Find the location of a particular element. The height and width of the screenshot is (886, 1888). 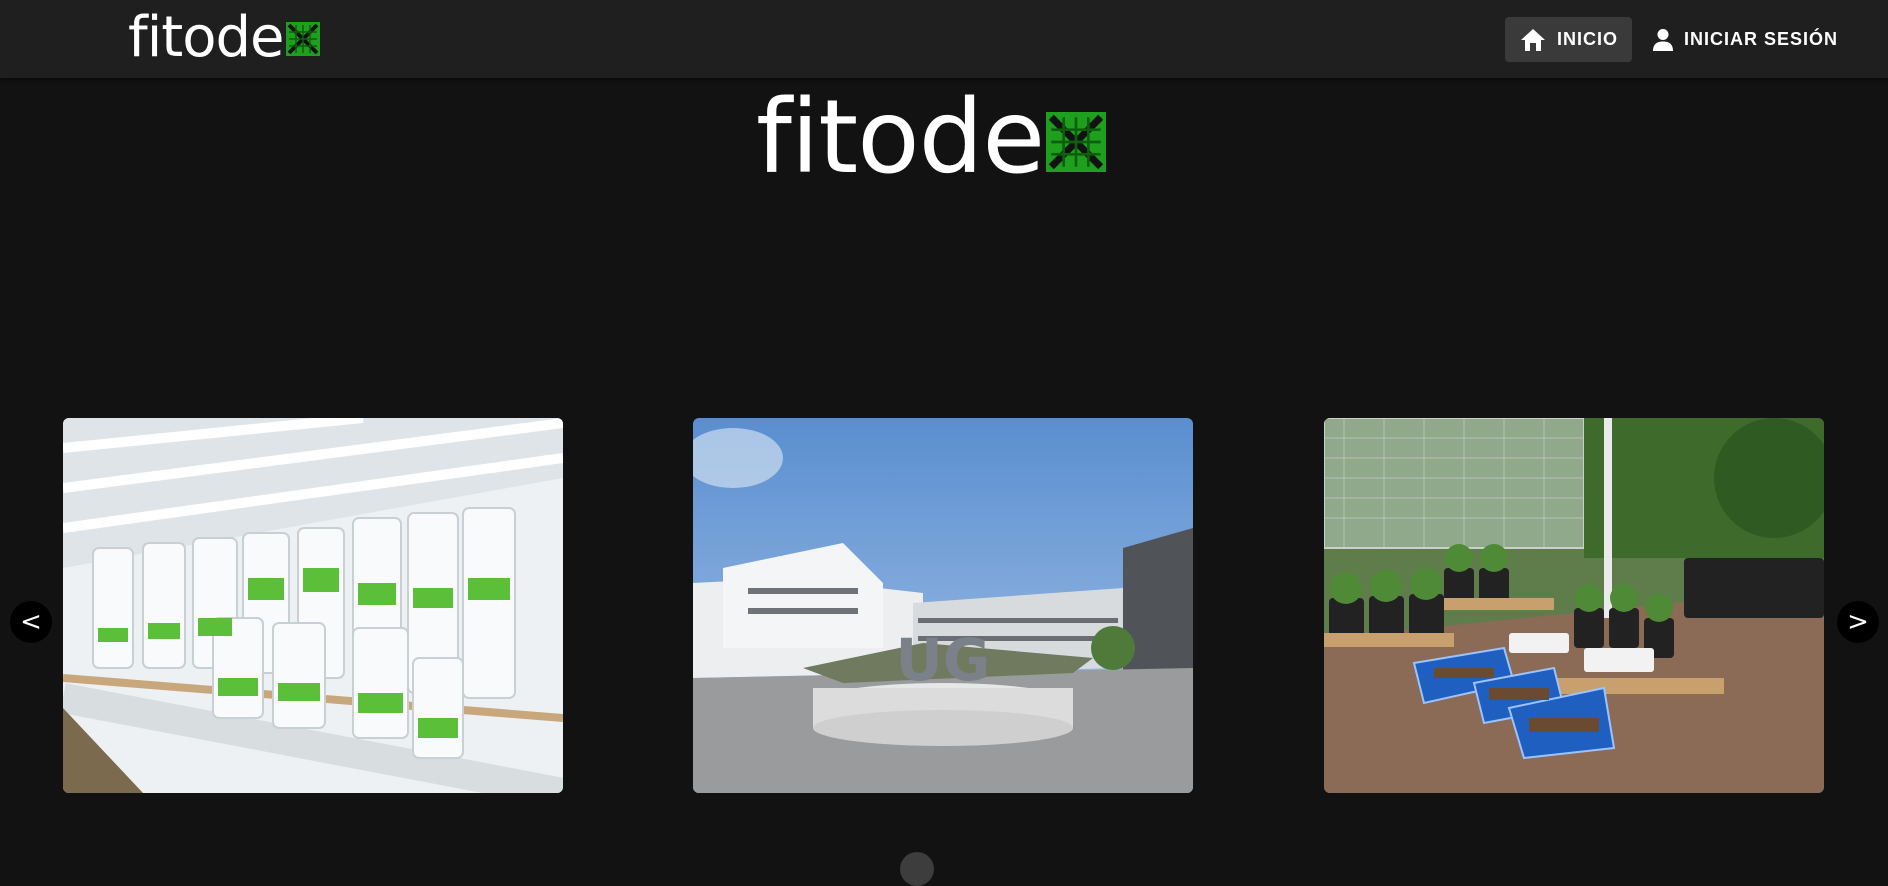

logo-x-mark-icon is located at coordinates (302, 38).